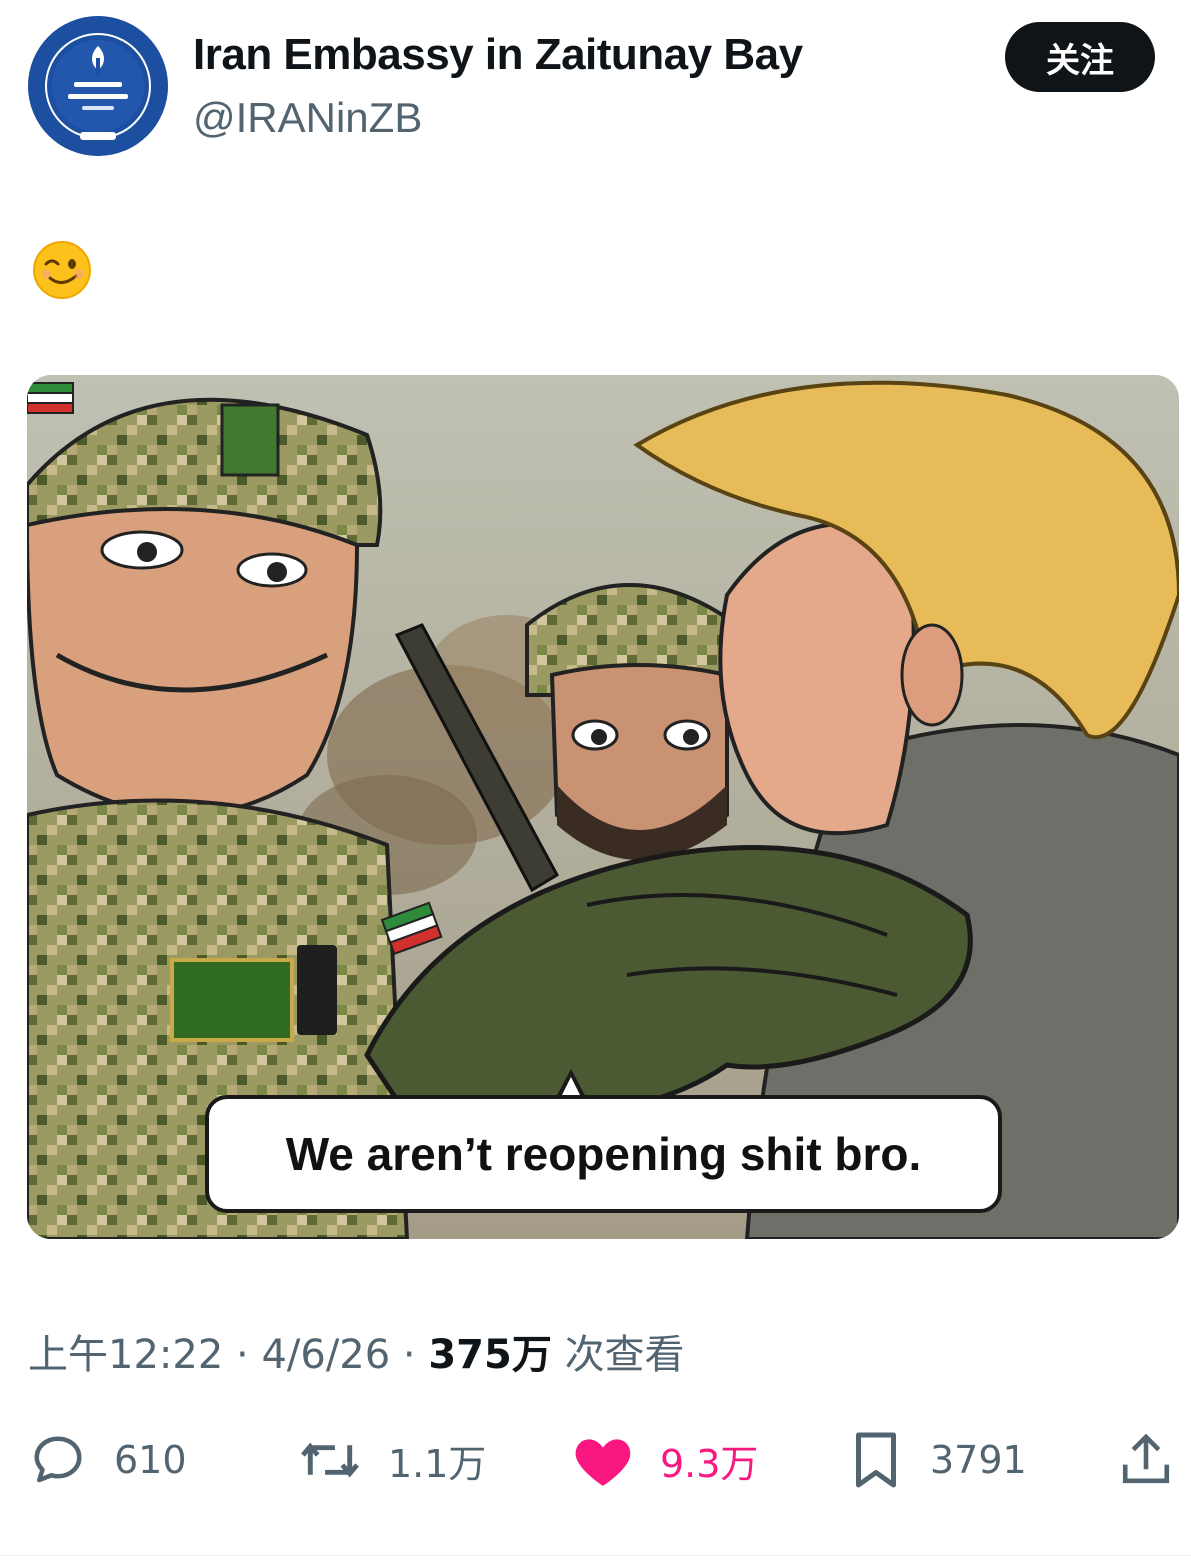  I want to click on post-meta: 上午12:22 · 4/6/26 · 375万 次查看, so click(356, 1351).